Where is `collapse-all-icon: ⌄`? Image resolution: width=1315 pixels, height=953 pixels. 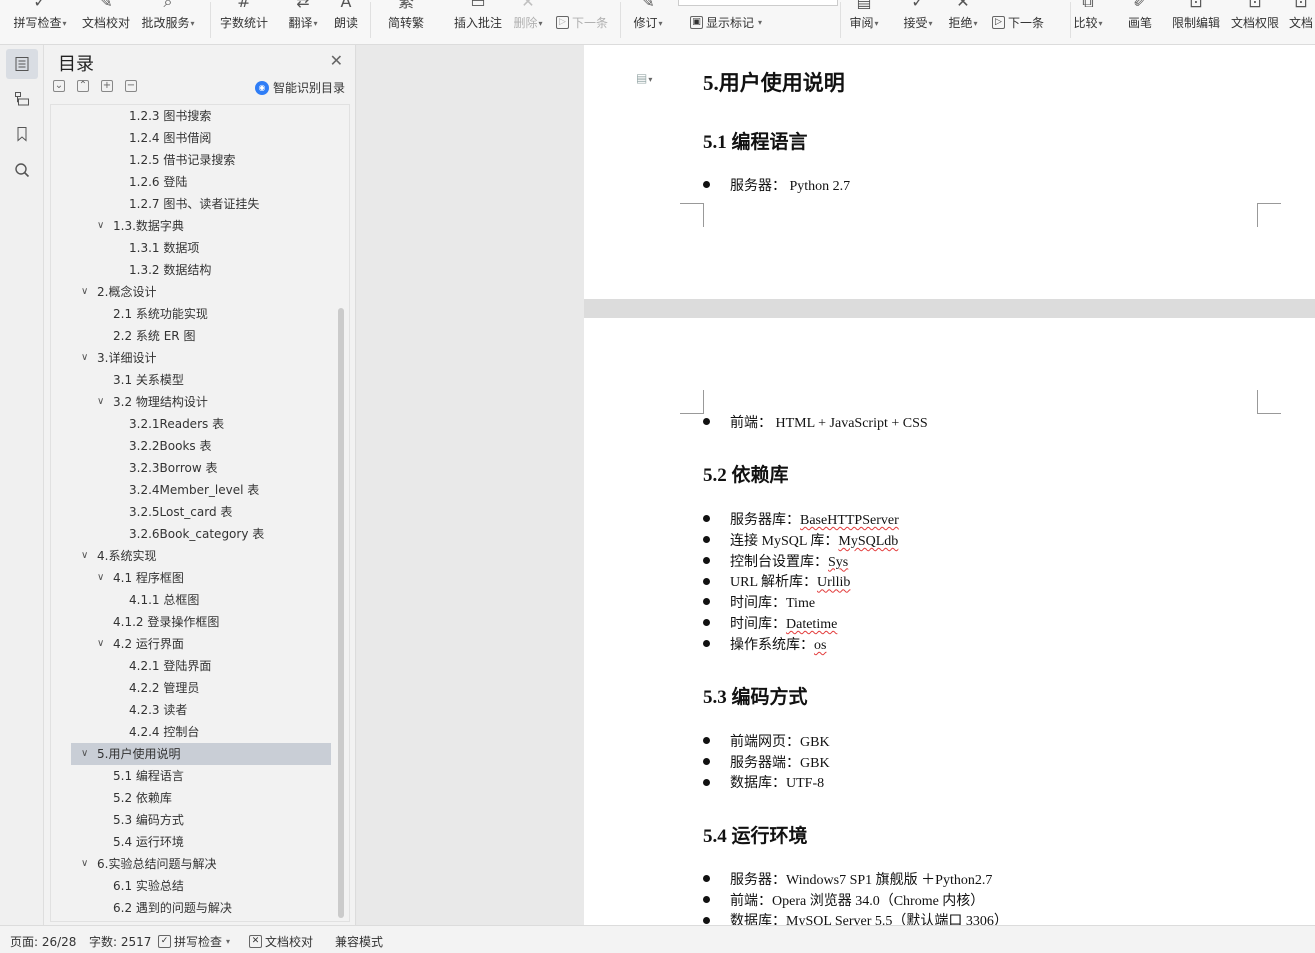
collapse-all-icon: ⌄ is located at coordinates (59, 86).